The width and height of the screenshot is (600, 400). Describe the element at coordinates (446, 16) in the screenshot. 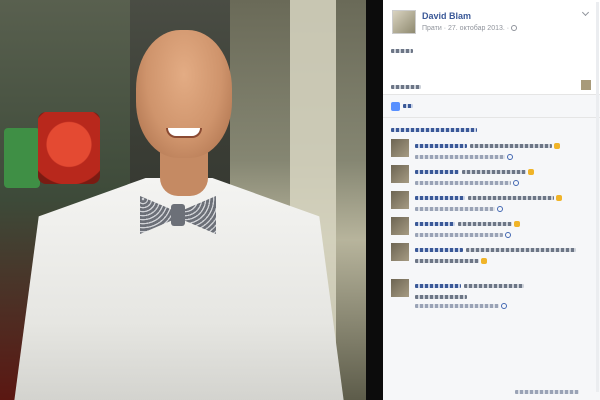

I see `author-name: David Blam` at that location.